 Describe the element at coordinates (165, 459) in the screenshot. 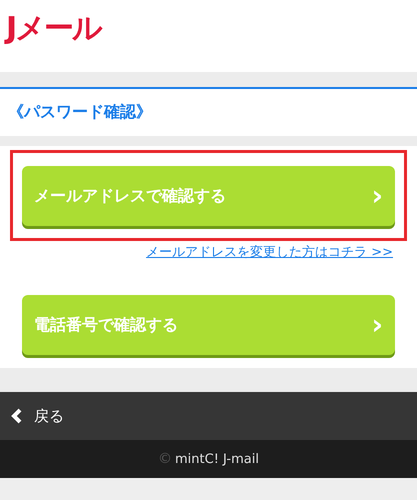

I see `copyright-icon: ©` at that location.